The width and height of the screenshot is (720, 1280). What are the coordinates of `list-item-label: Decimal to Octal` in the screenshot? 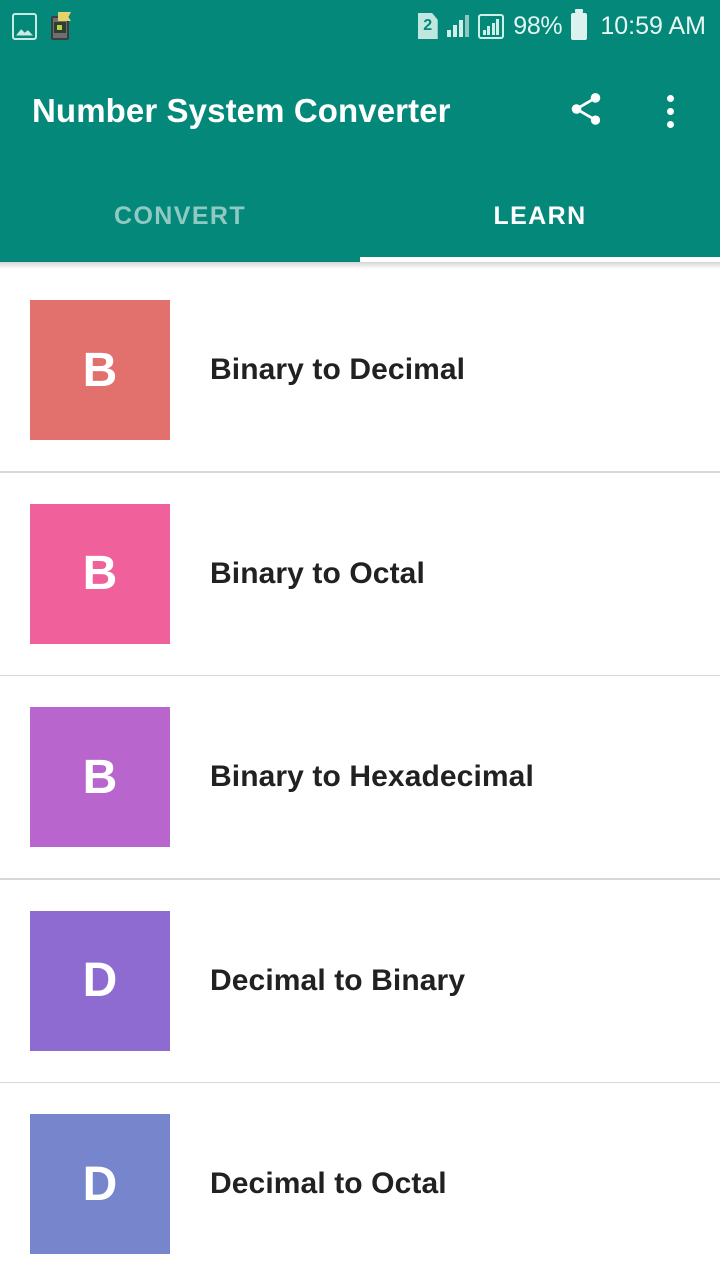 It's located at (328, 1183).